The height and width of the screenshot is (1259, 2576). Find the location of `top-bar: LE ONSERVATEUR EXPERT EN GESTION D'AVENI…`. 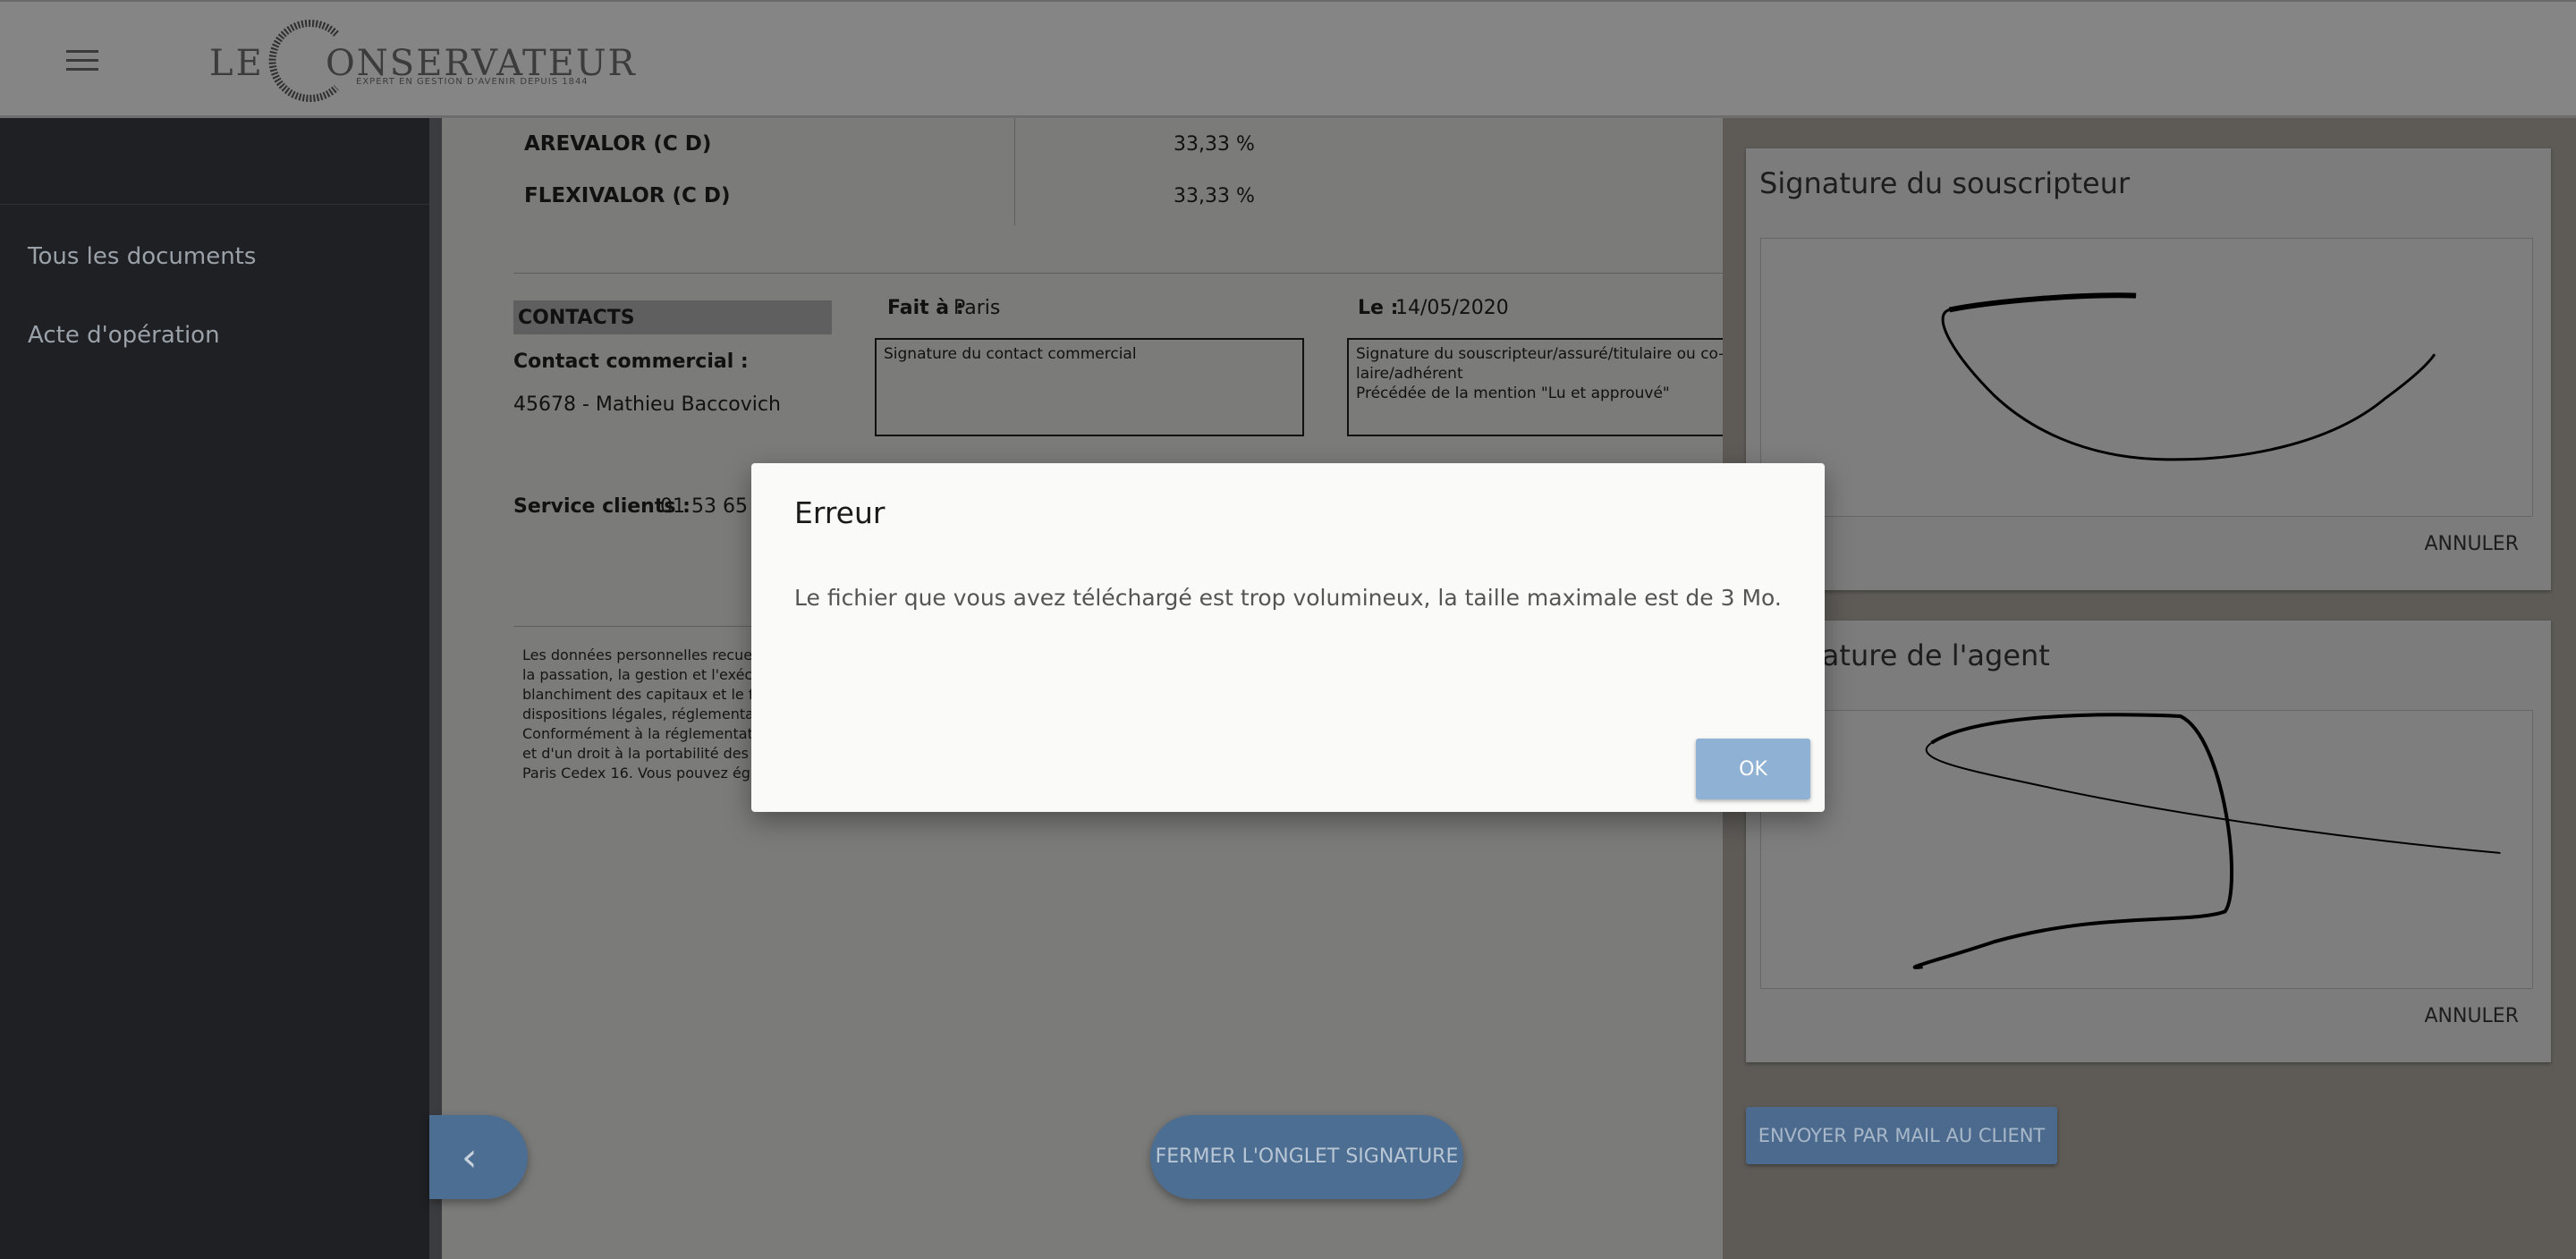

top-bar: LE ONSERVATEUR EXPERT EN GESTION D'AVENI… is located at coordinates (1288, 58).